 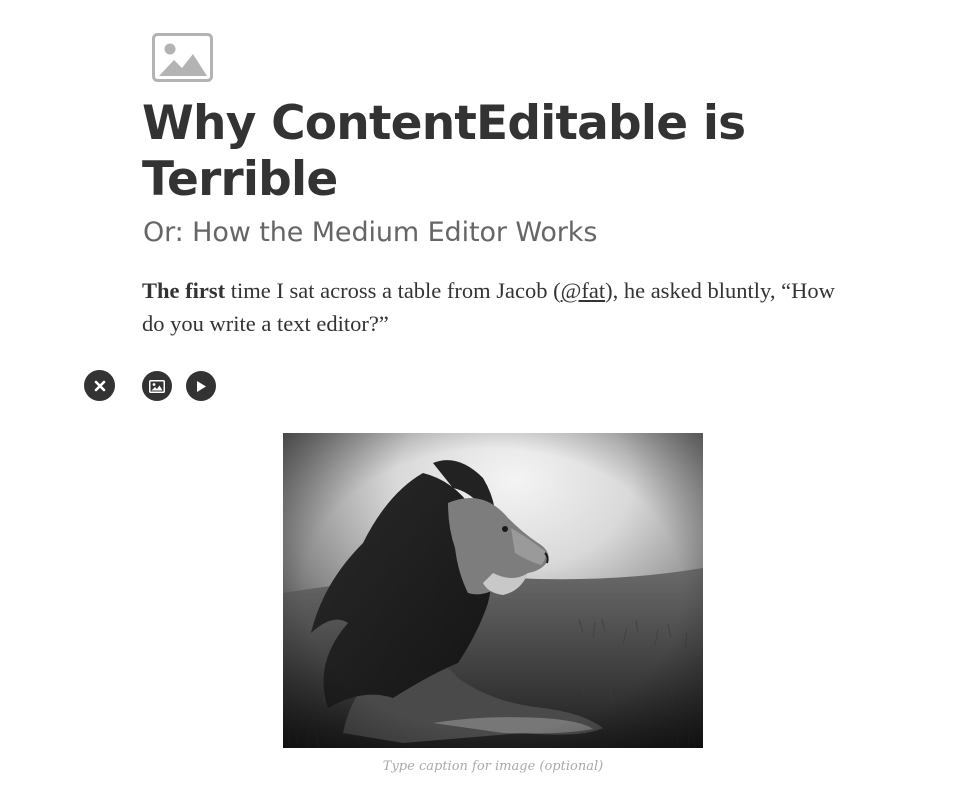 I want to click on image-placeholder-icon, so click(x=182, y=57).